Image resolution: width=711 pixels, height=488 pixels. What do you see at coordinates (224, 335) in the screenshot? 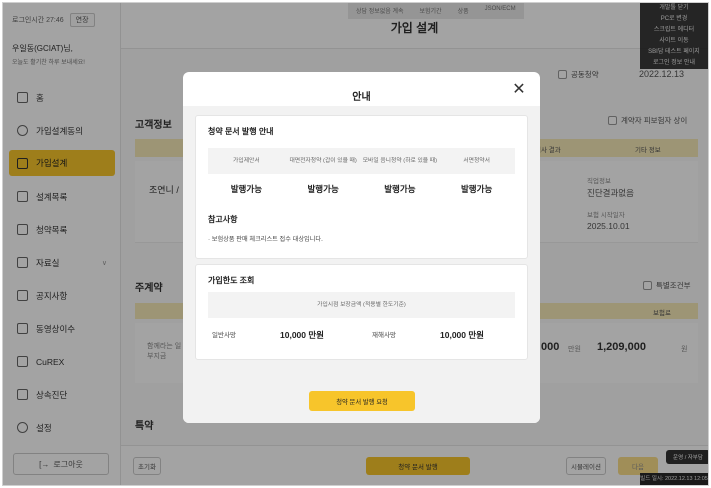
I see `limit-label-general: 일반사망` at bounding box center [224, 335].